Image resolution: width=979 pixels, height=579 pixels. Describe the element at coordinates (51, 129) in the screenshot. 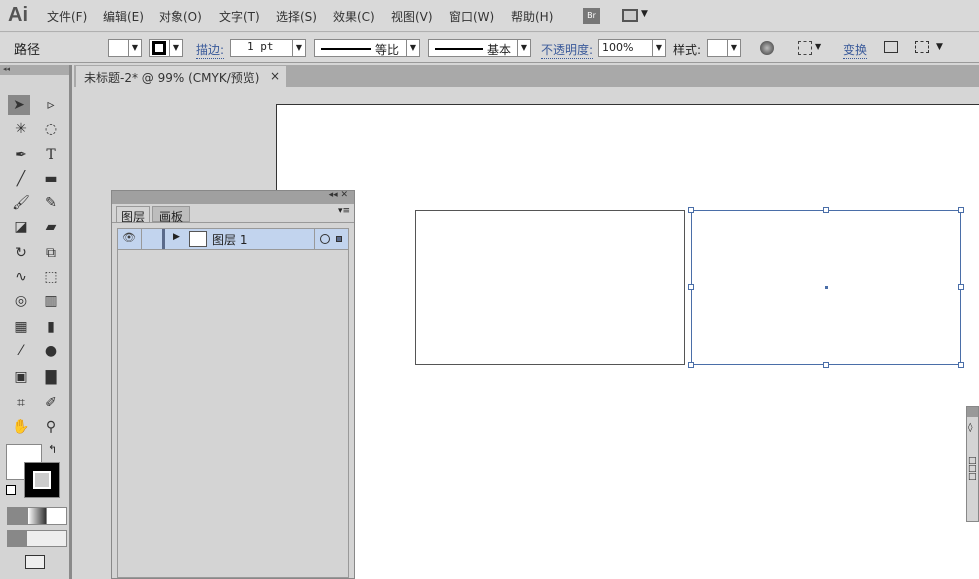

I see `lasso-tool-icon: ◌` at that location.